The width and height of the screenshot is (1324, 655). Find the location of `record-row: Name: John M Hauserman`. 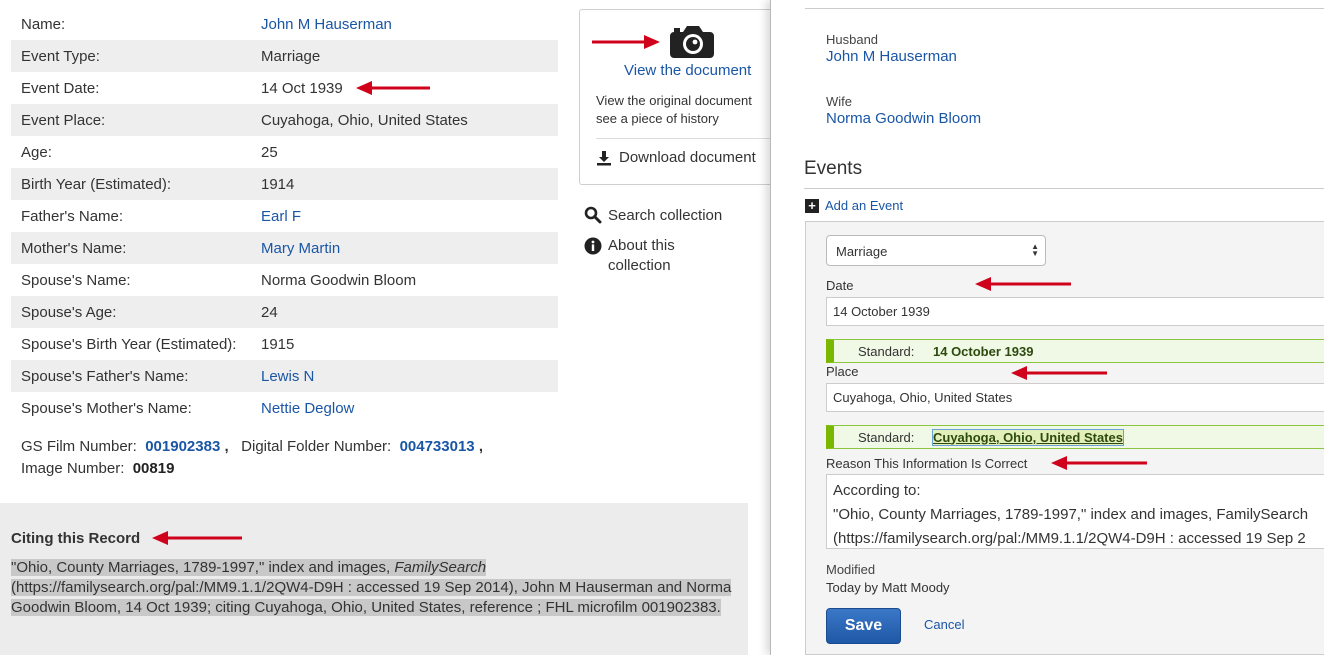

record-row: Name: John M Hauserman is located at coordinates (284, 24).